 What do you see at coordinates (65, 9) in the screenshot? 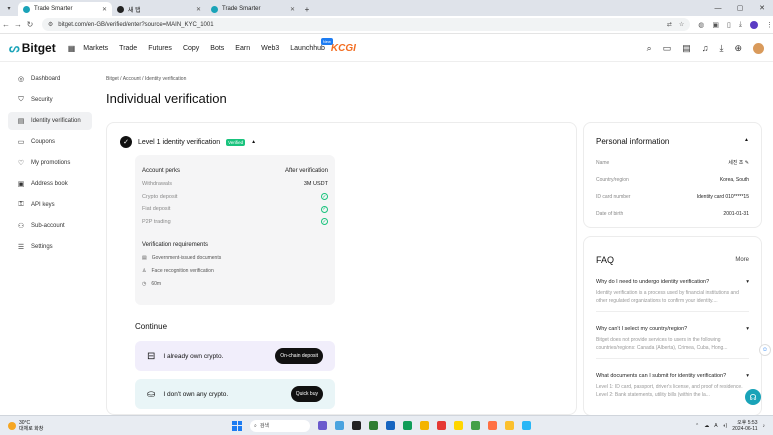
I see `browser-tab-1: Trade Smarter ✕` at bounding box center [65, 9].